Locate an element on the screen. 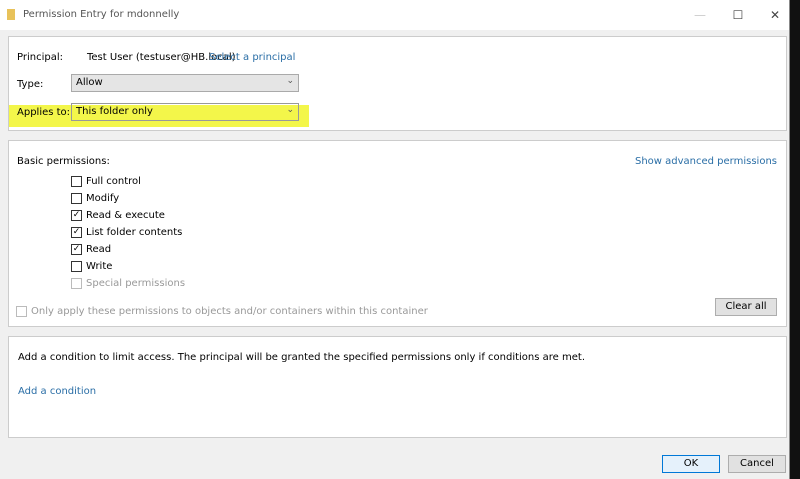 Image resolution: width=800 pixels, height=479 pixels. permission-checkbox: Write is located at coordinates (91, 266).